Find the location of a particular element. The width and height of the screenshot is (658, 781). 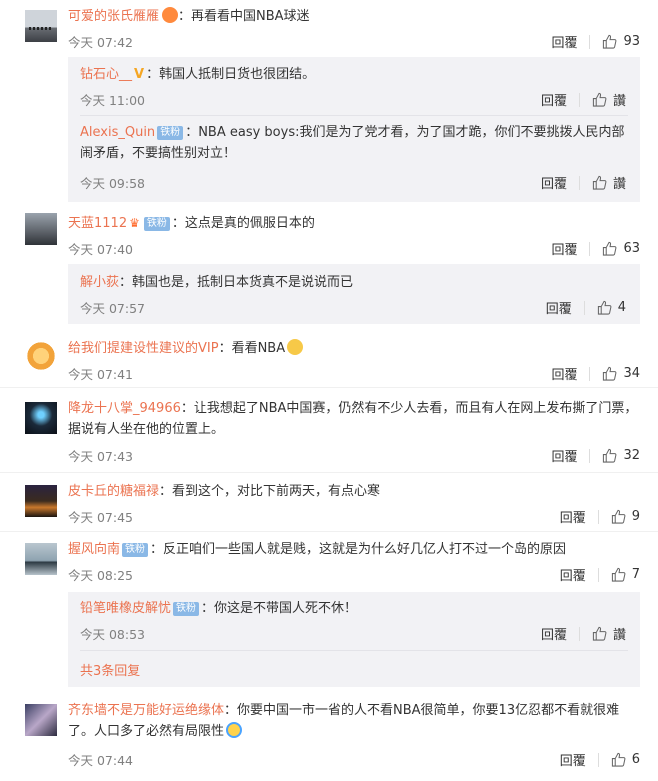

reply-text: 钻石心__ V ：韩国人抵制日货也很团结。 is located at coordinates (354, 74).